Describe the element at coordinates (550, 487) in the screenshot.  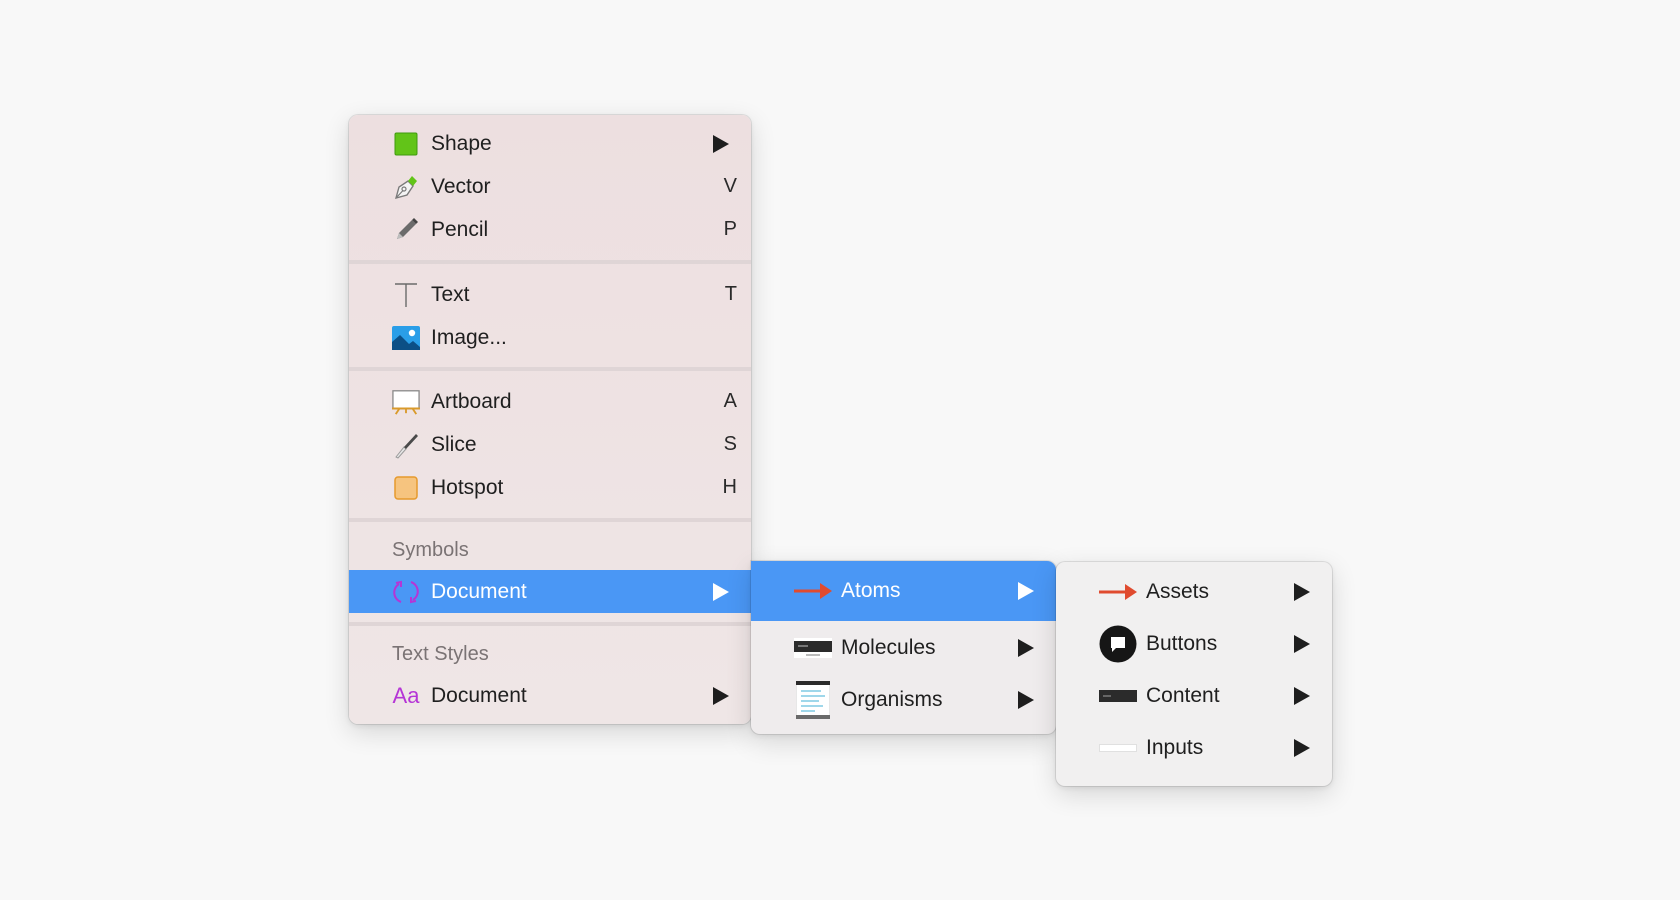
I see `menu-item-hotspot: Hotspot H` at that location.